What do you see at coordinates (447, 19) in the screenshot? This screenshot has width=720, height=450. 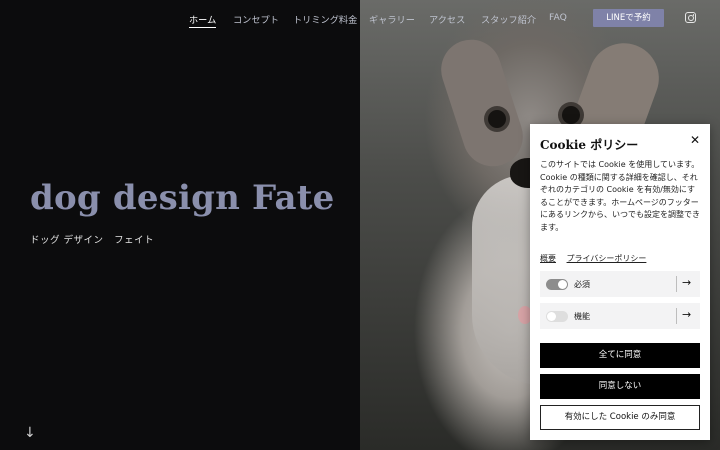 I see `nav-item-access: アクセス` at bounding box center [447, 19].